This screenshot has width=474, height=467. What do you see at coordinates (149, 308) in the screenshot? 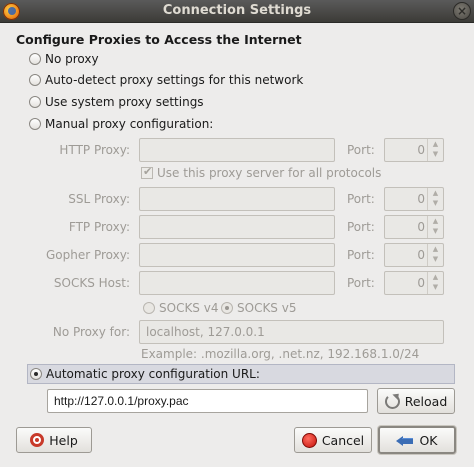
I see `socks-v4-radio` at bounding box center [149, 308].